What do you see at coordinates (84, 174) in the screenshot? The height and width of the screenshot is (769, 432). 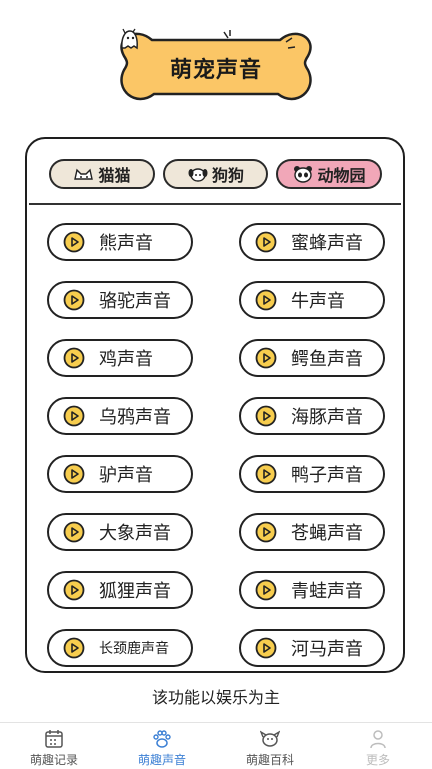 I see `cat-icon` at bounding box center [84, 174].